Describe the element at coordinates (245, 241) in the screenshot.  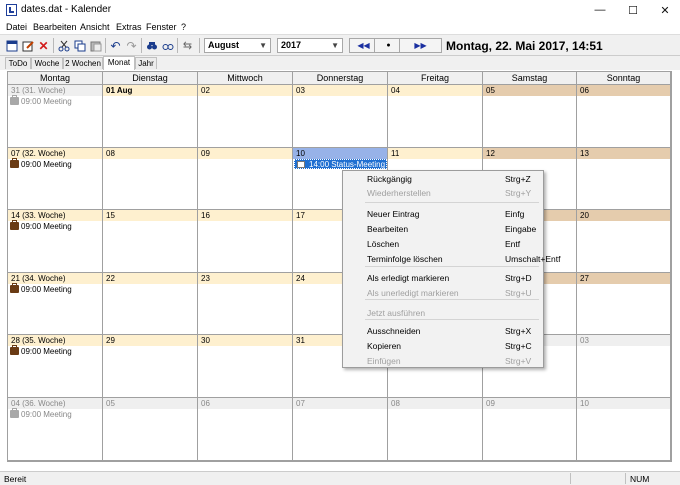
I see `calendar-day-cell: 16` at that location.